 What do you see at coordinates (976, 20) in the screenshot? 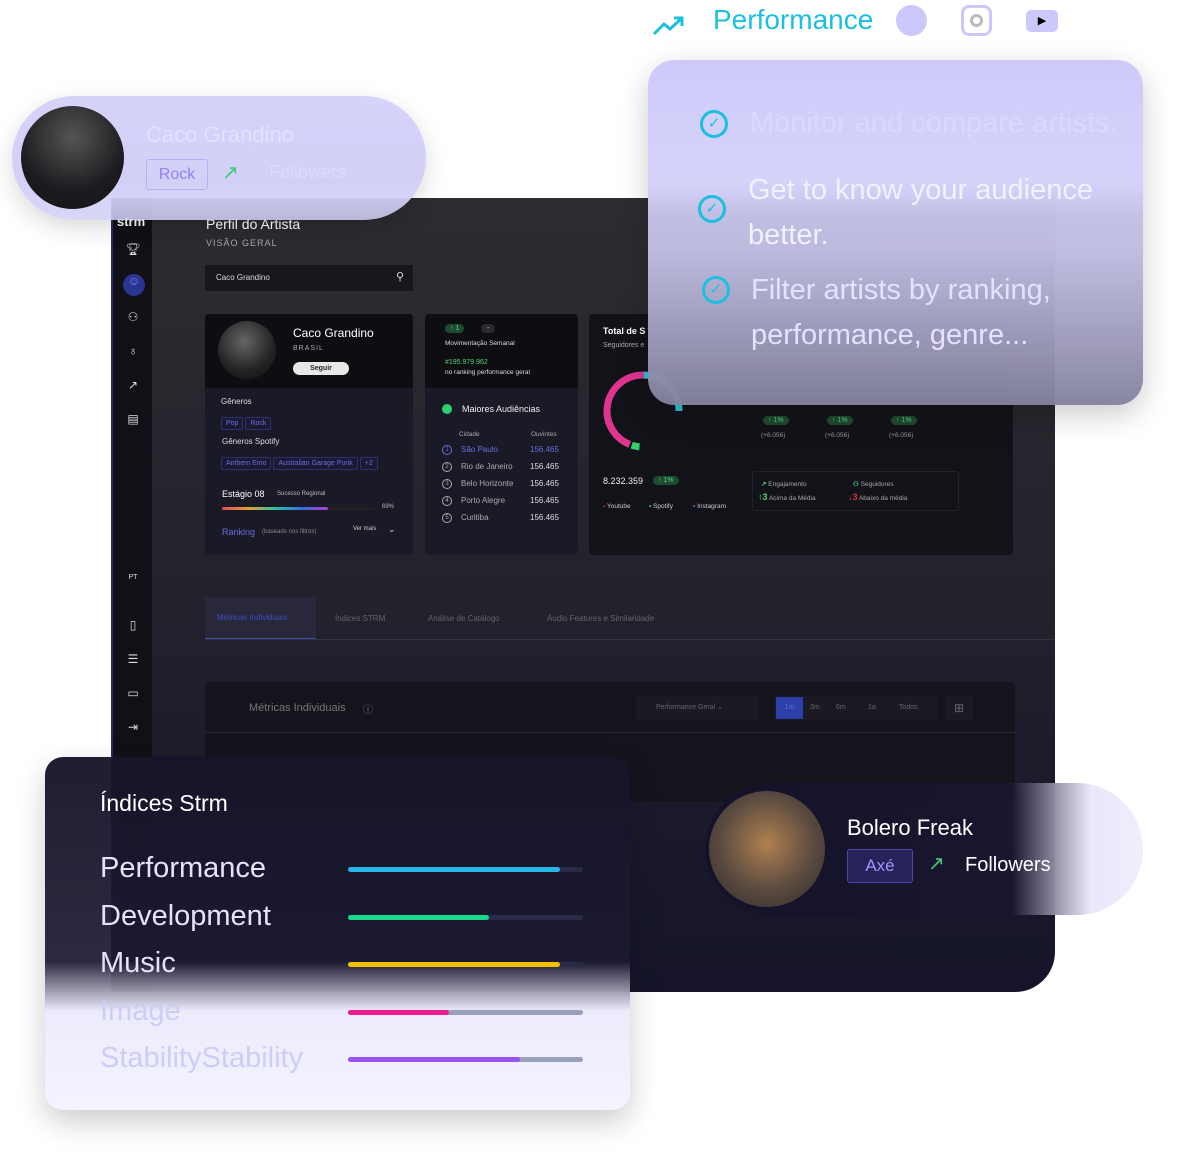
I see `instagram-icon` at bounding box center [976, 20].